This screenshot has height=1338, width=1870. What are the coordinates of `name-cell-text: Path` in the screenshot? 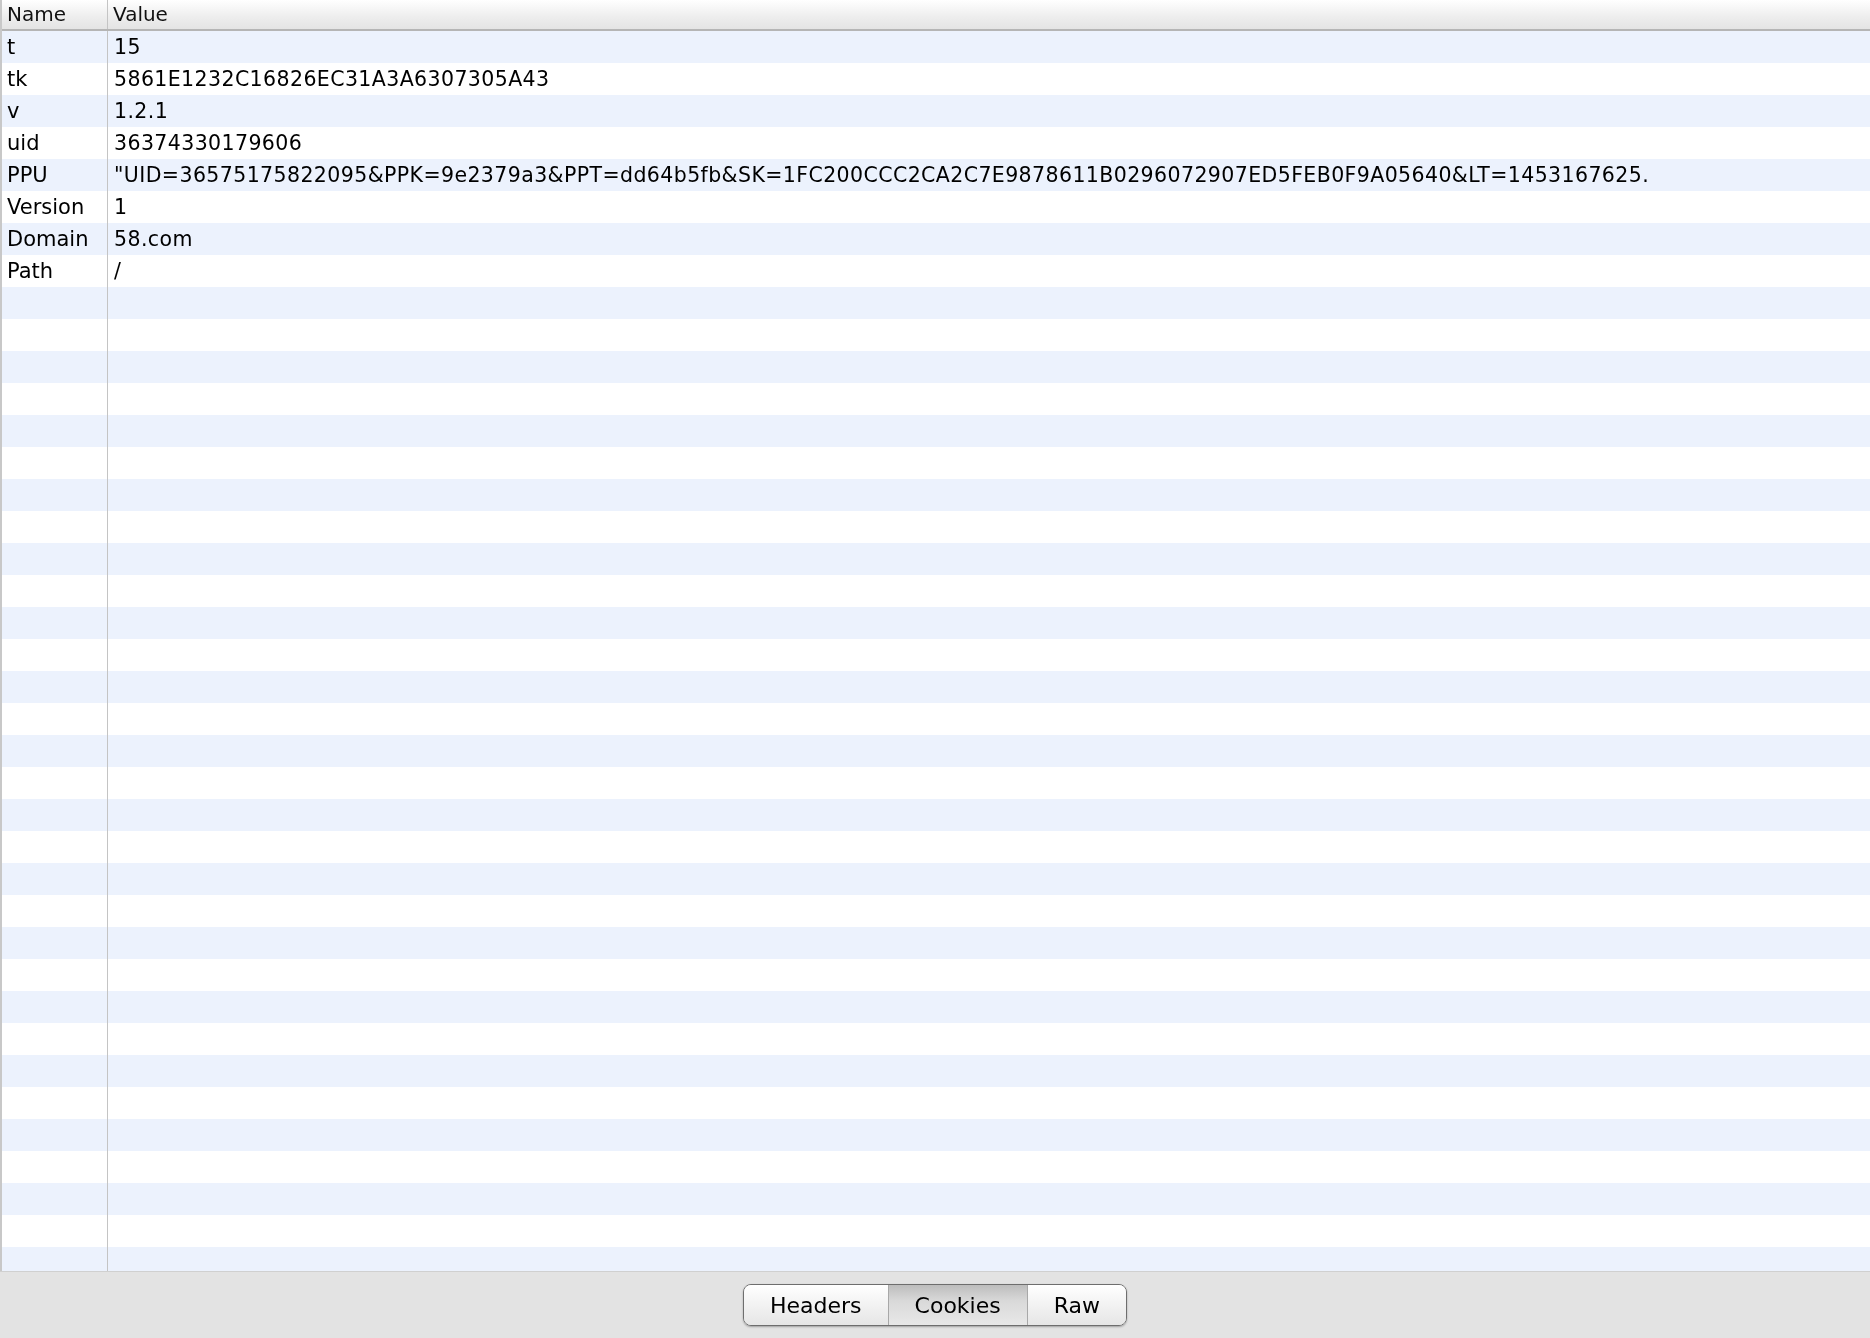 It's located at (30, 271).